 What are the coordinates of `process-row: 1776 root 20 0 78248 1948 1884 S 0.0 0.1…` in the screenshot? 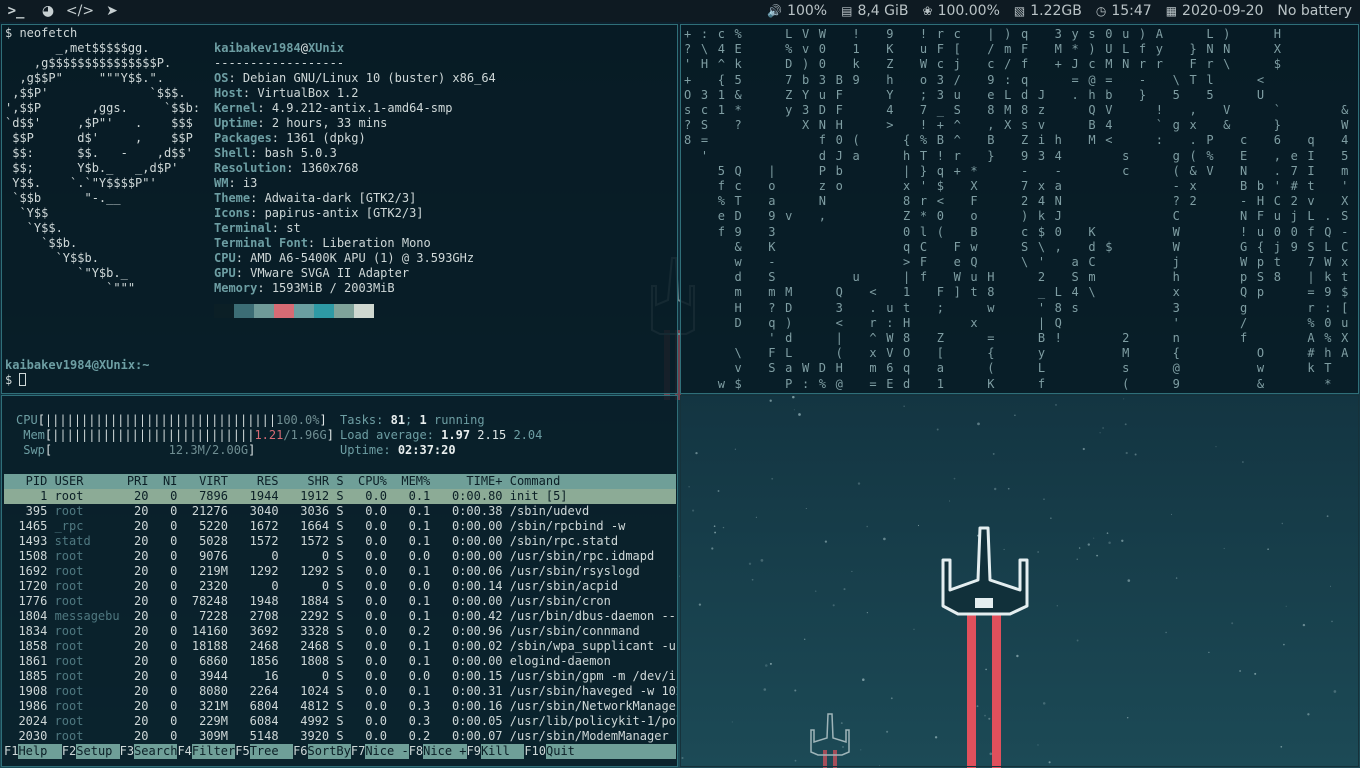 It's located at (340, 601).